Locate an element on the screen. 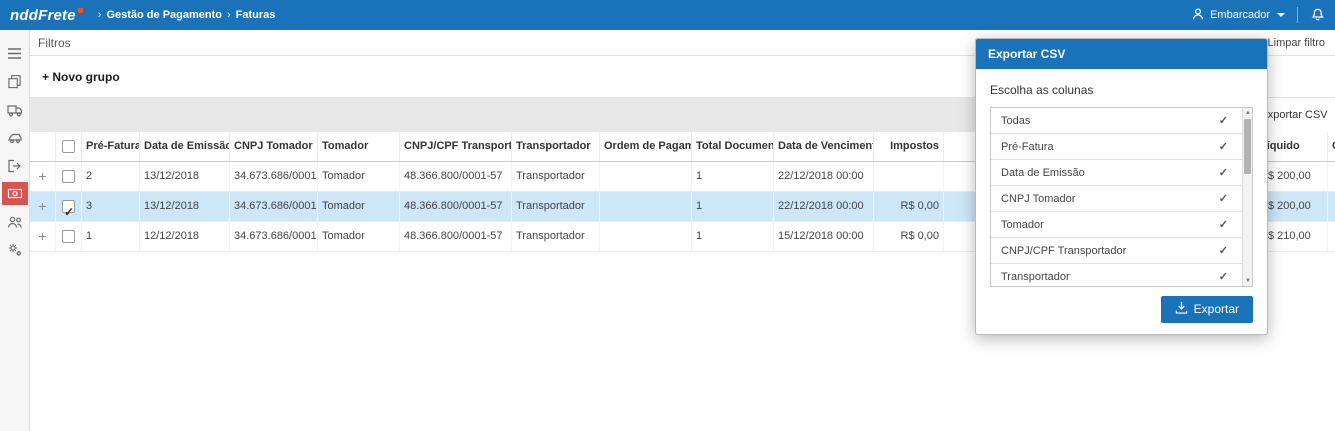 This screenshot has width=1335, height=431. column-header-tomador: Tomador is located at coordinates (359, 146).